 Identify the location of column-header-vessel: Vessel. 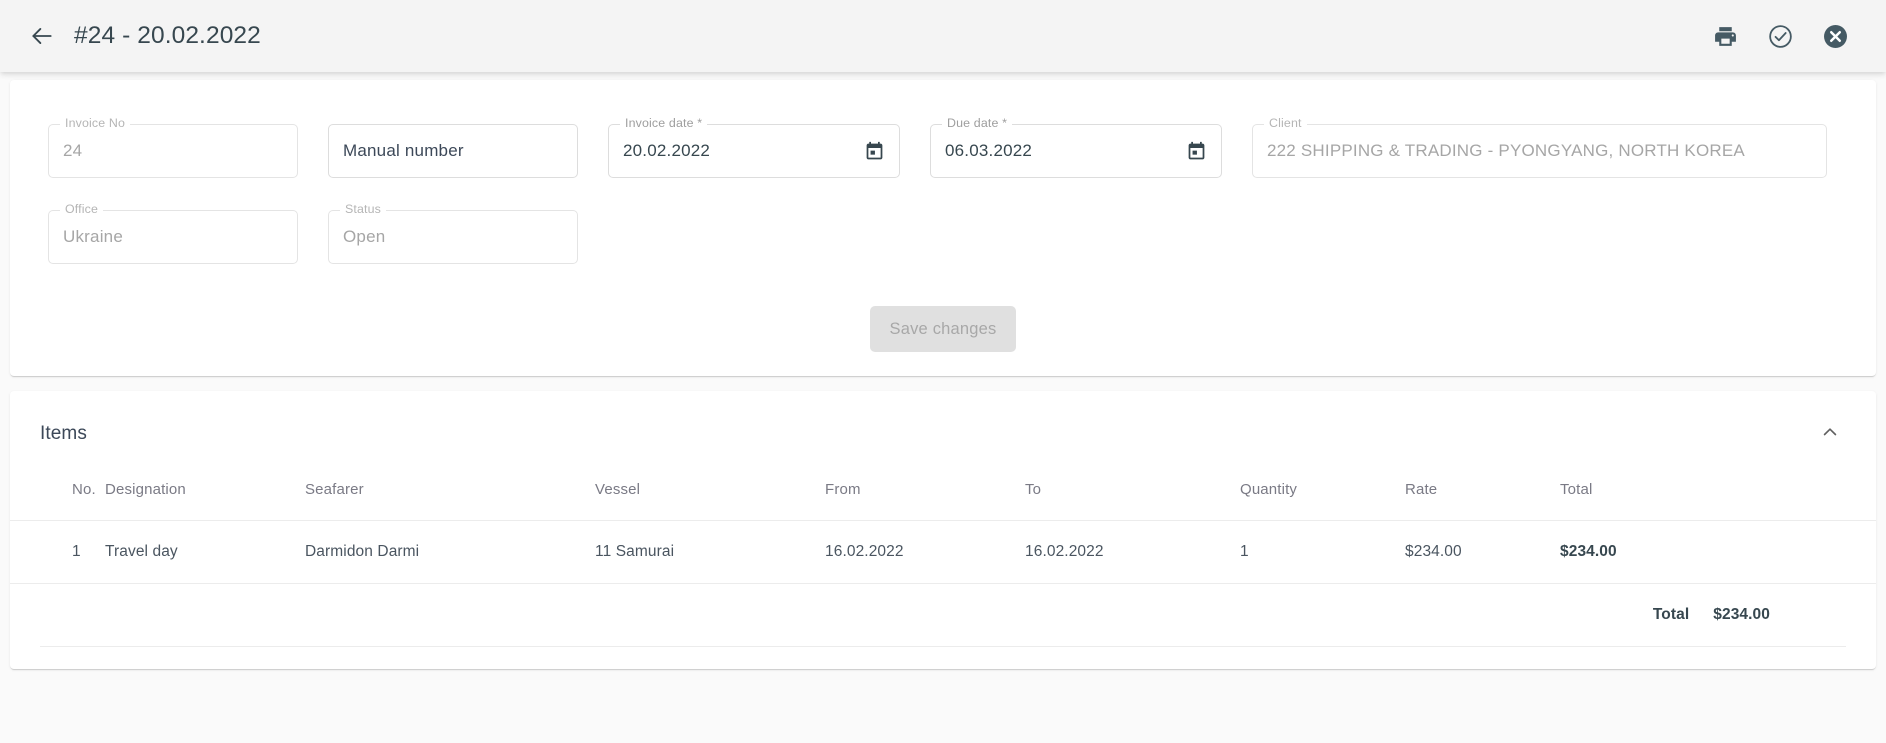
(618, 489).